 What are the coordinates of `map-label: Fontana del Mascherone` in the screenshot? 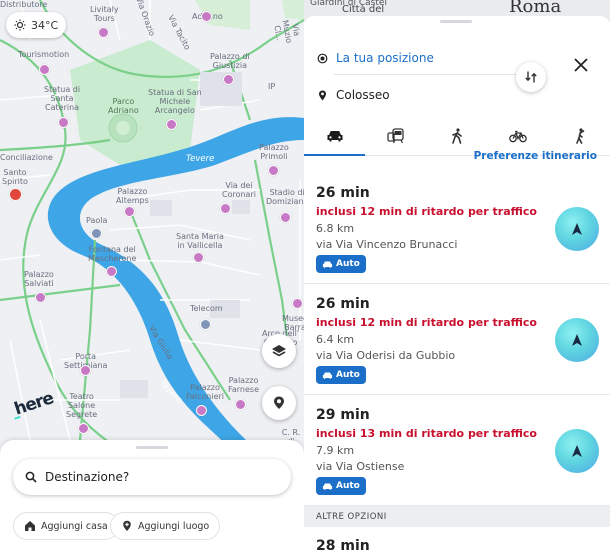 It's located at (112, 254).